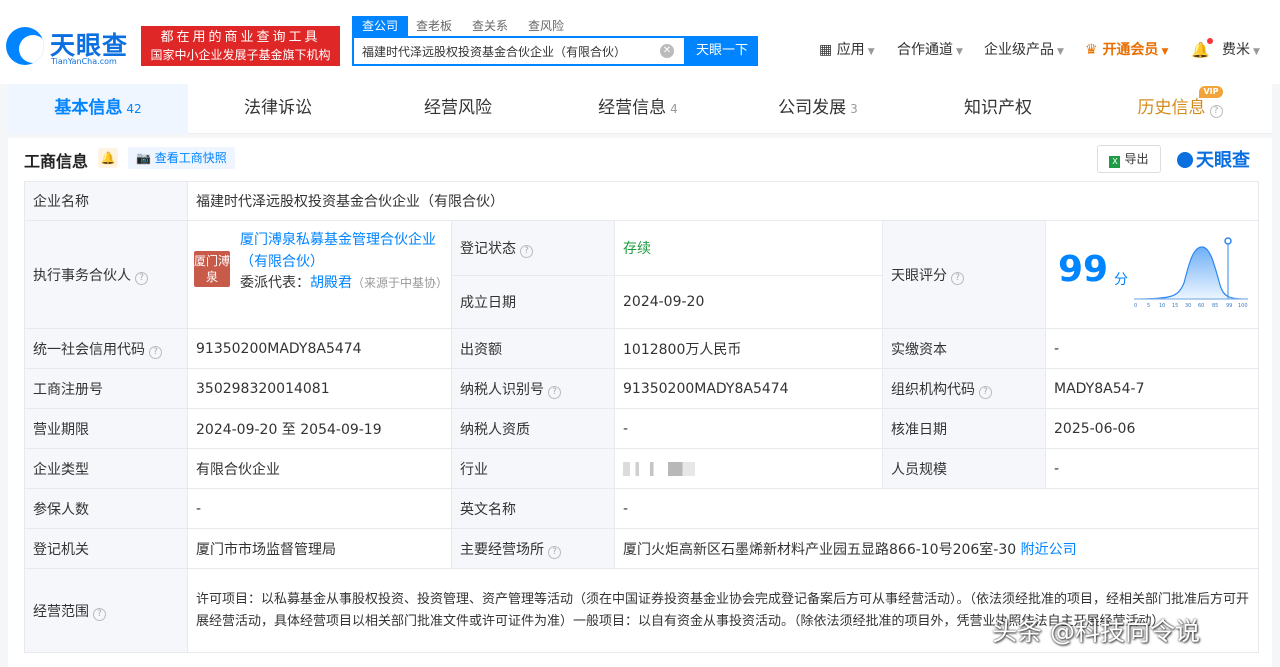 The width and height of the screenshot is (1280, 667). What do you see at coordinates (748, 348) in the screenshot?
I see `capital-value: 1012800万人民币` at bounding box center [748, 348].